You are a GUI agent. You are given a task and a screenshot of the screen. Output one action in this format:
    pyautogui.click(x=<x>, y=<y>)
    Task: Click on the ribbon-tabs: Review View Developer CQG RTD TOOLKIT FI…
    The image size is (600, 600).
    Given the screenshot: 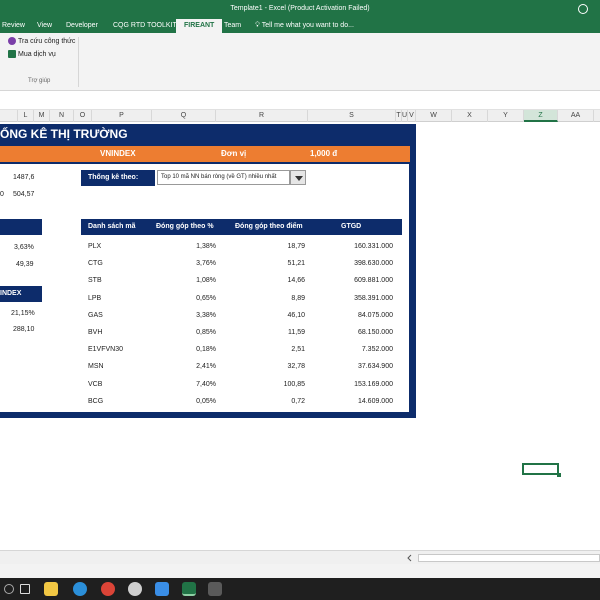 What is the action you would take?
    pyautogui.click(x=300, y=26)
    